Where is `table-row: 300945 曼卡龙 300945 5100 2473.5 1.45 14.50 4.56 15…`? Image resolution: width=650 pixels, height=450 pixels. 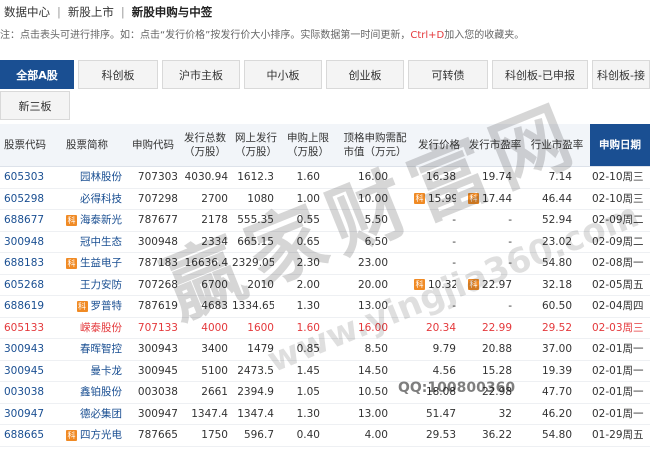
table-row: 300945 曼卡龙 300945 5100 2473.5 1.45 14.50 4.56 15… is located at coordinates (325, 371).